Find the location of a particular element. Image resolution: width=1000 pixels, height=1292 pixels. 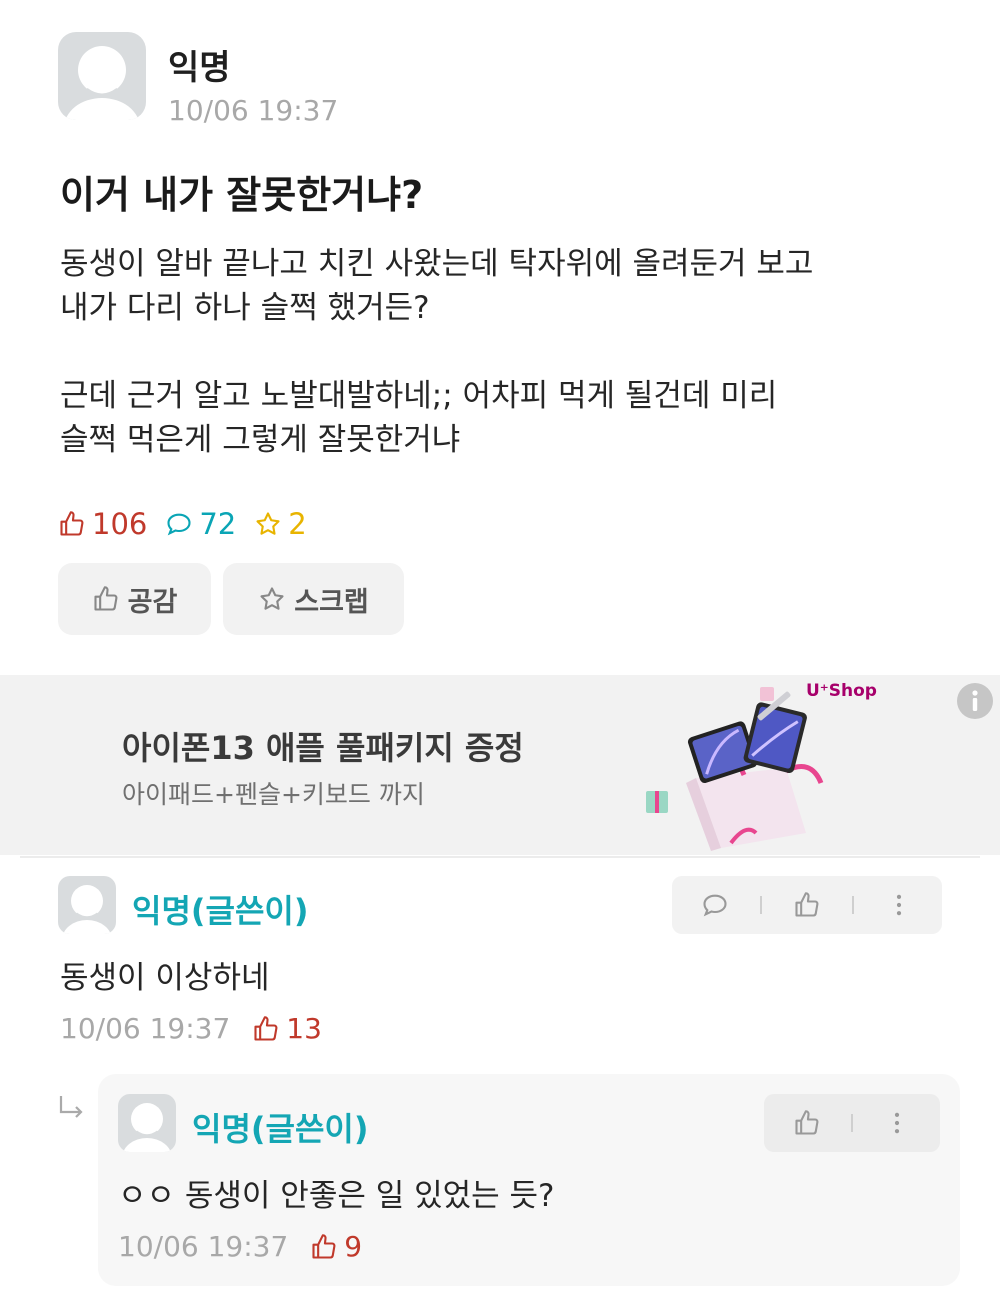

reply-meta: 10/06 19:37 9 is located at coordinates (240, 1246).